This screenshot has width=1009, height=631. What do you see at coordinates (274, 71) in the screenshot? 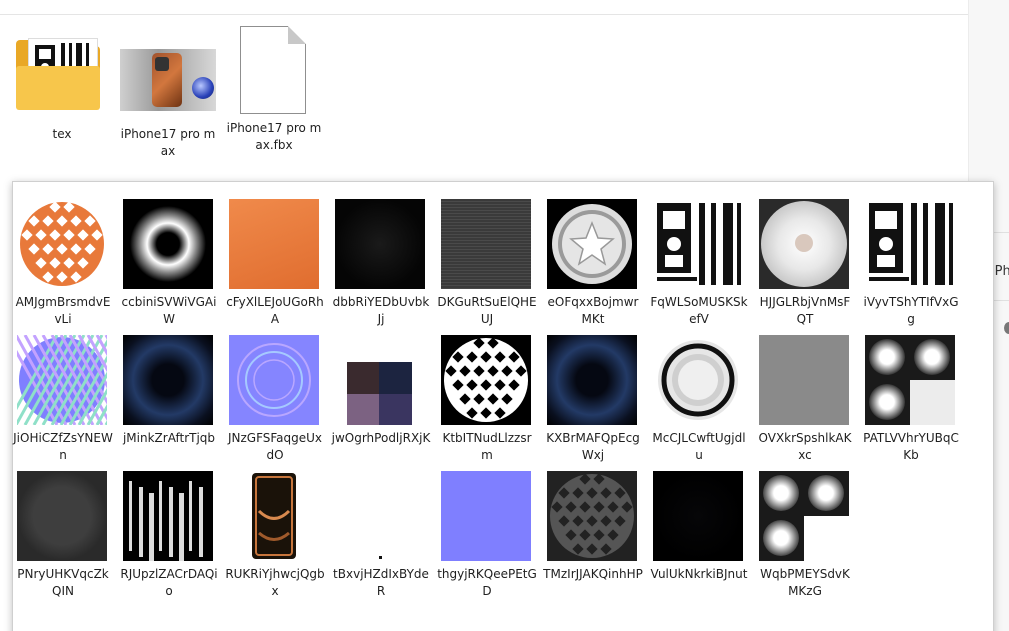
I see `blank-file-icon` at bounding box center [274, 71].